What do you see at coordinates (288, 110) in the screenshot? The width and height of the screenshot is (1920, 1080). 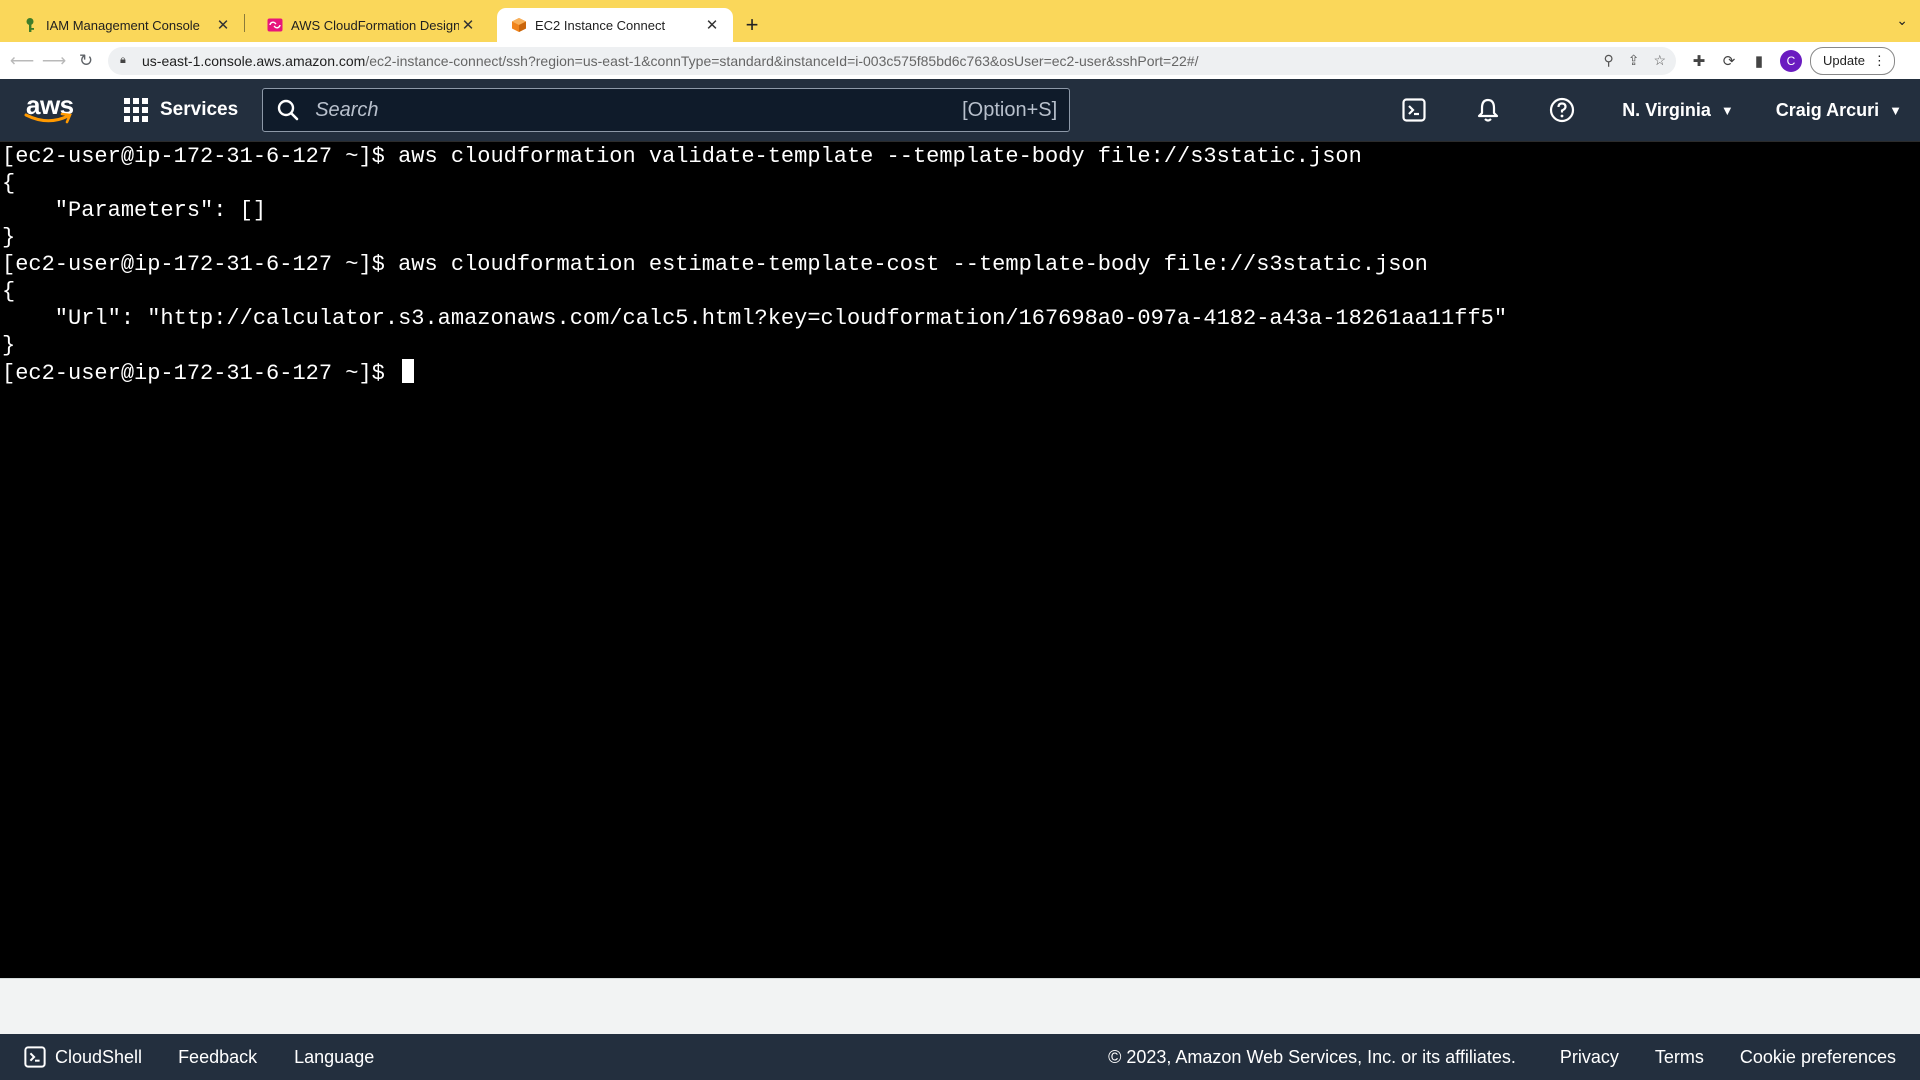 I see `search-icon` at bounding box center [288, 110].